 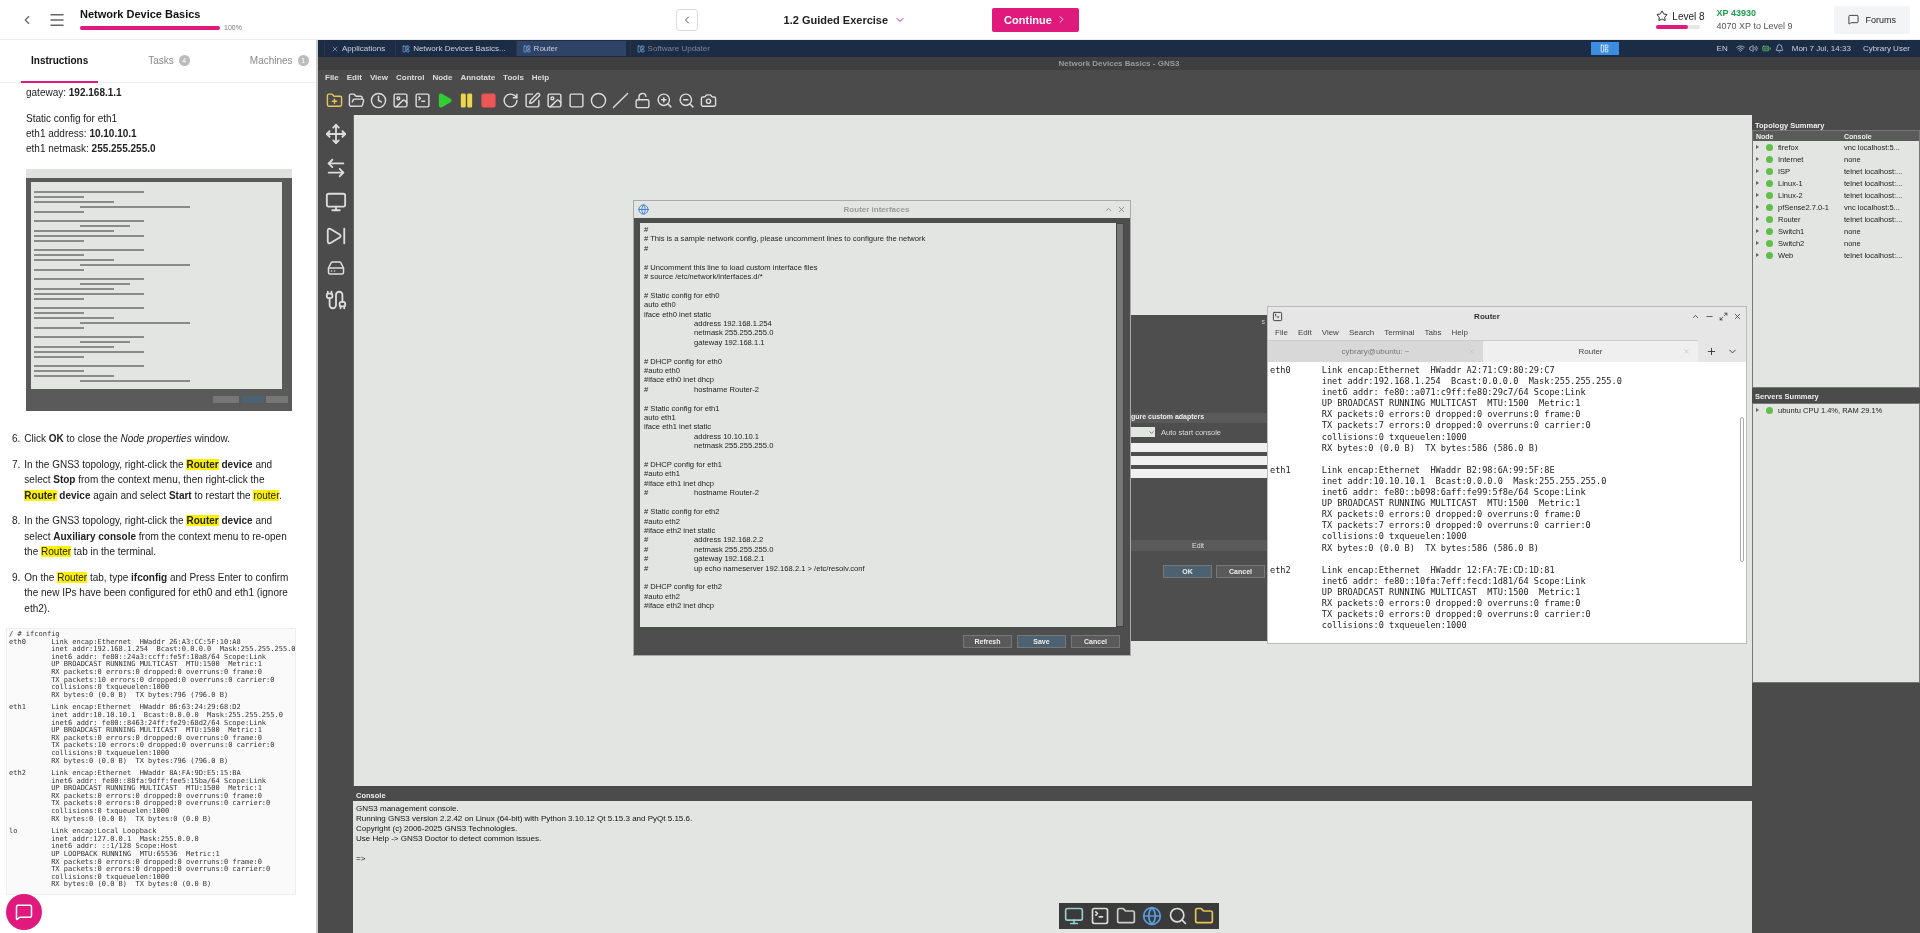 What do you see at coordinates (410, 77) in the screenshot?
I see `menu-item: Control` at bounding box center [410, 77].